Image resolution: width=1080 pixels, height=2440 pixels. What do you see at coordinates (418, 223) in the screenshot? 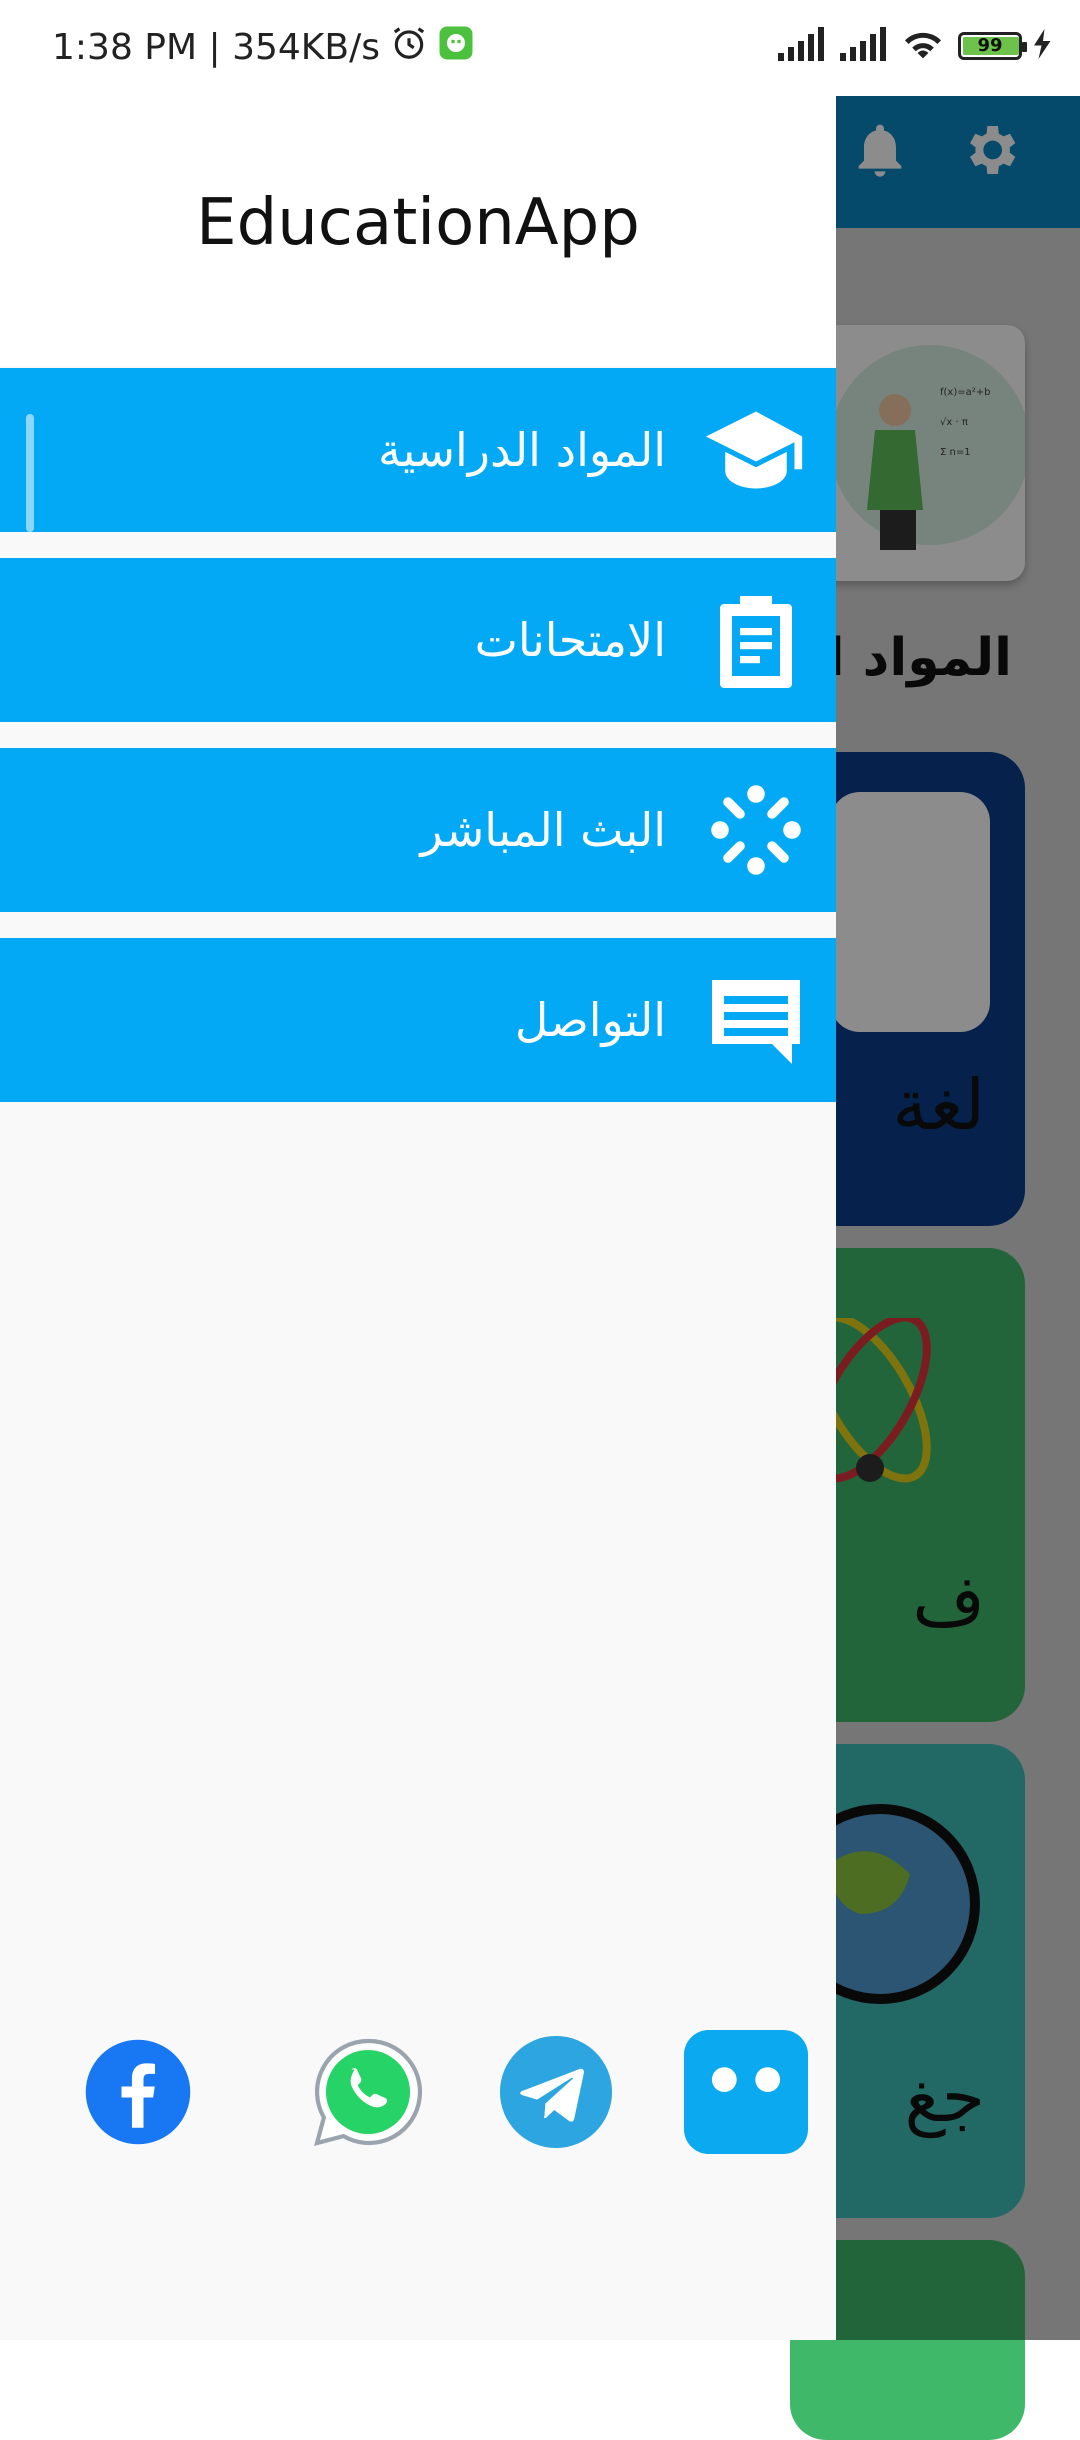
I see `drawer-title: EducationApp` at bounding box center [418, 223].